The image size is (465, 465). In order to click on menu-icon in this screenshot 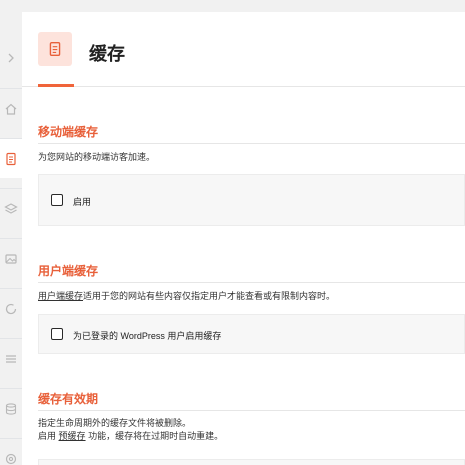, I will do `click(11, 358)`.